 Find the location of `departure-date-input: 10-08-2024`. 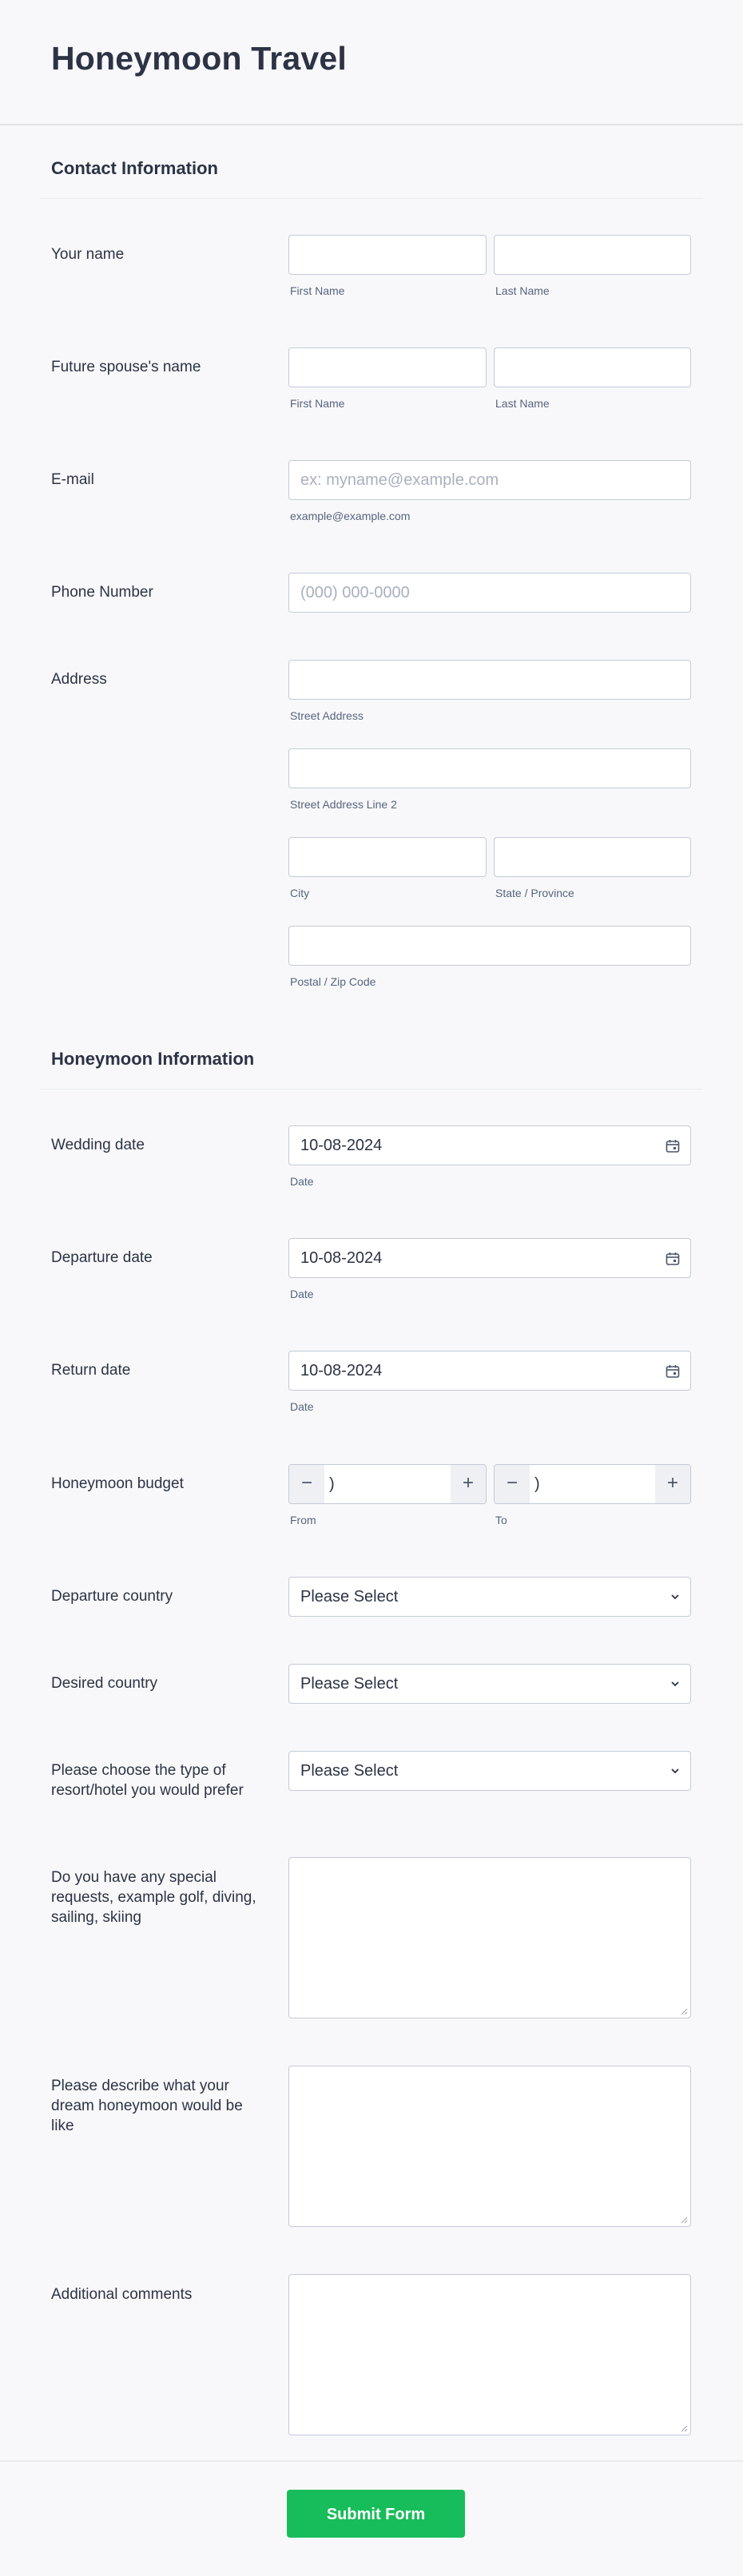

departure-date-input: 10-08-2024 is located at coordinates (489, 1258).